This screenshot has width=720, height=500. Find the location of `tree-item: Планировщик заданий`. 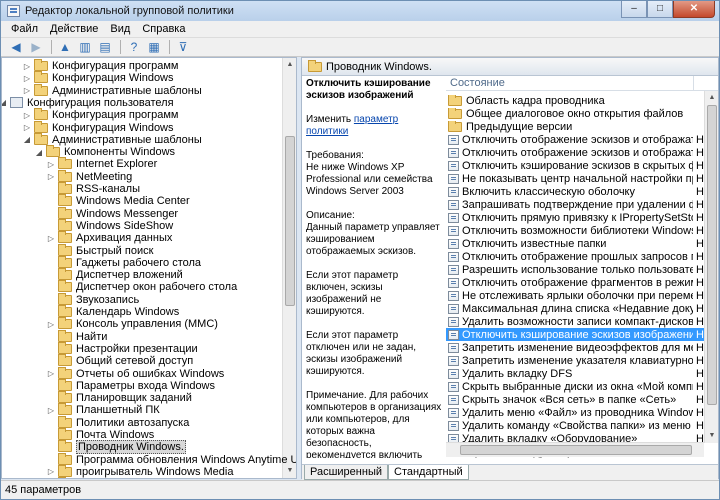

tree-item: Планировщик заданий is located at coordinates (119, 397).